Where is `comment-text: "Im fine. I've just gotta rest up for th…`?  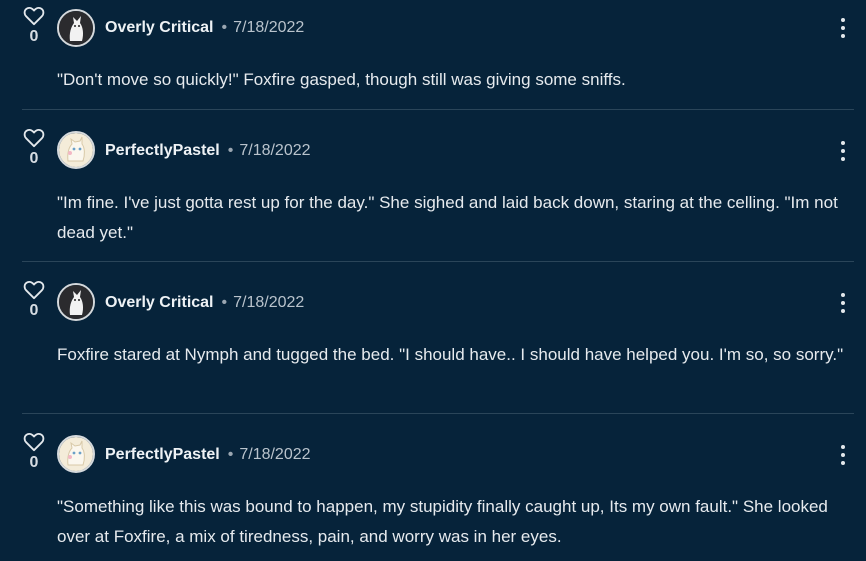
comment-text: "Im fine. I've just gotta rest up for th… is located at coordinates (447, 217).